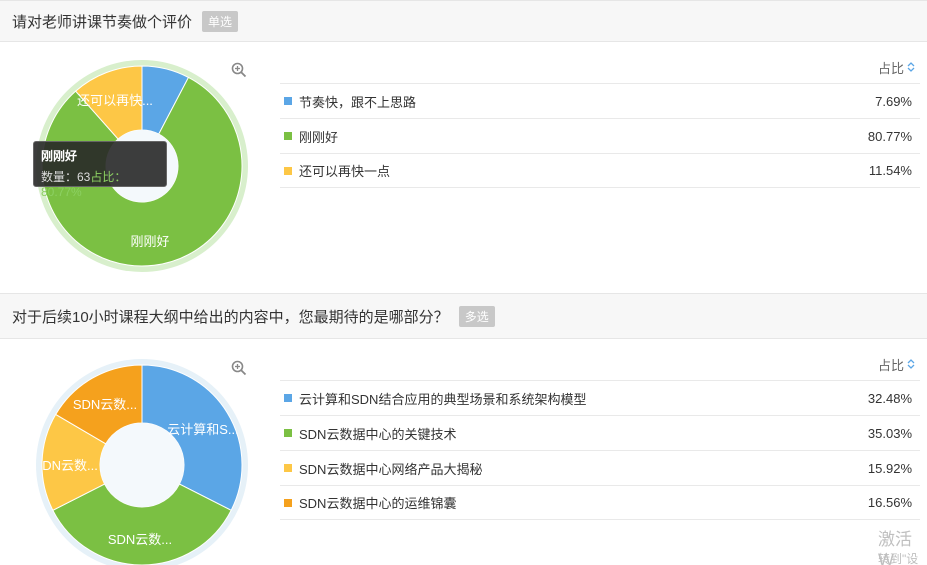 This screenshot has height=565, width=927. I want to click on option-label: 还可以再快一点, so click(345, 171).